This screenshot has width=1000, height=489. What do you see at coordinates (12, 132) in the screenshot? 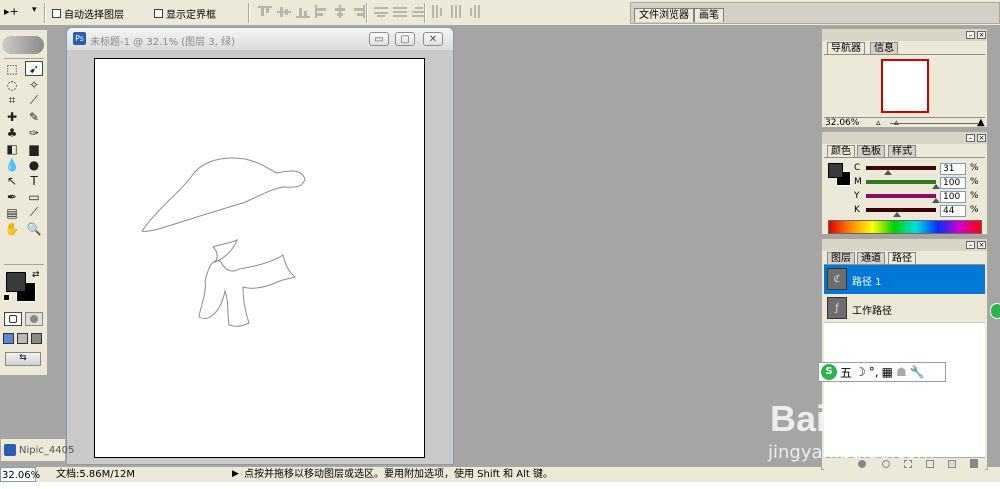
I see `clone-stamp-tool-icon: ♣` at bounding box center [12, 132].